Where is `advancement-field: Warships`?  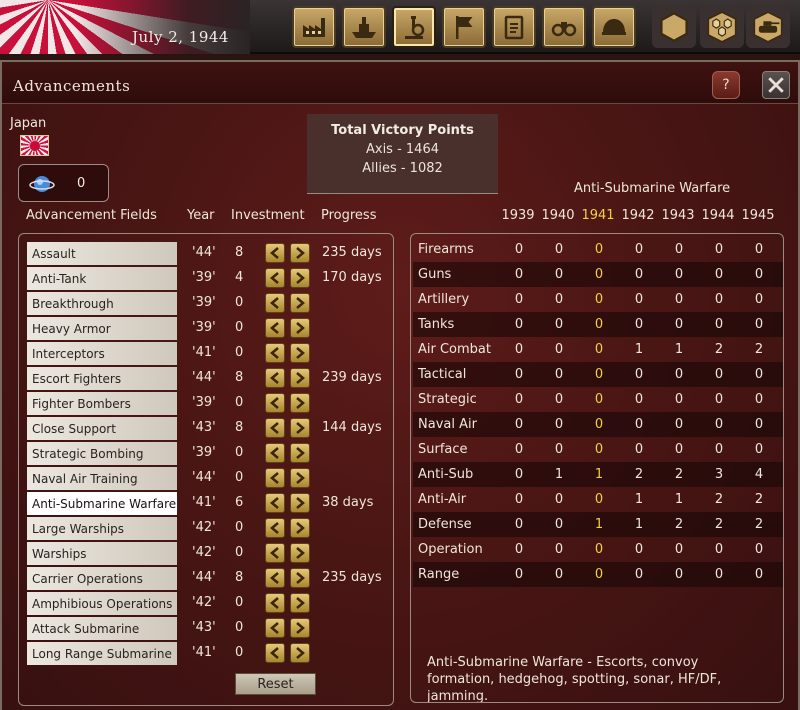
advancement-field: Warships is located at coordinates (102, 553).